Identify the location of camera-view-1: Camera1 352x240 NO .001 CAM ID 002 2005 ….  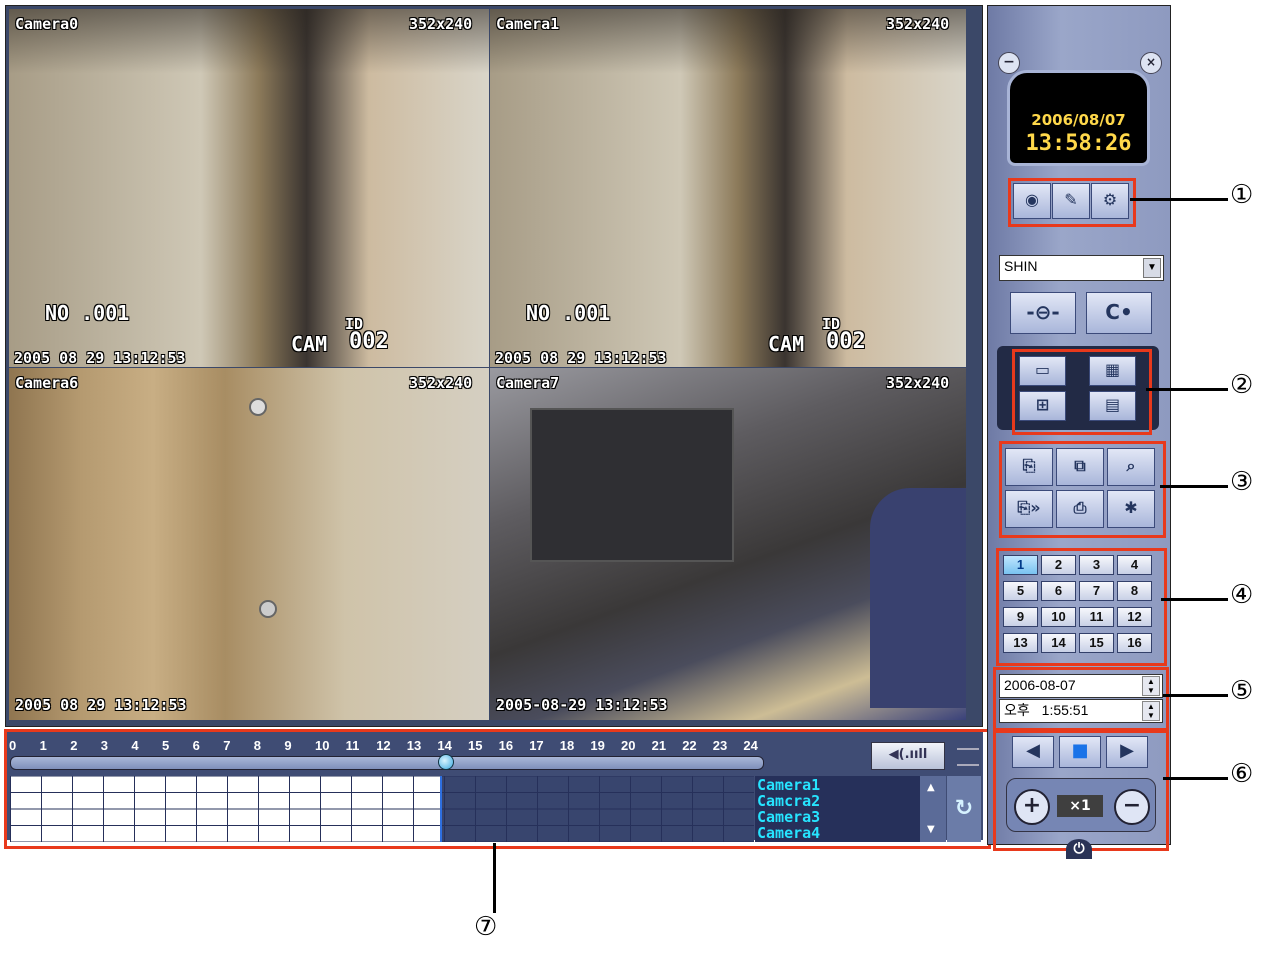
(728, 188).